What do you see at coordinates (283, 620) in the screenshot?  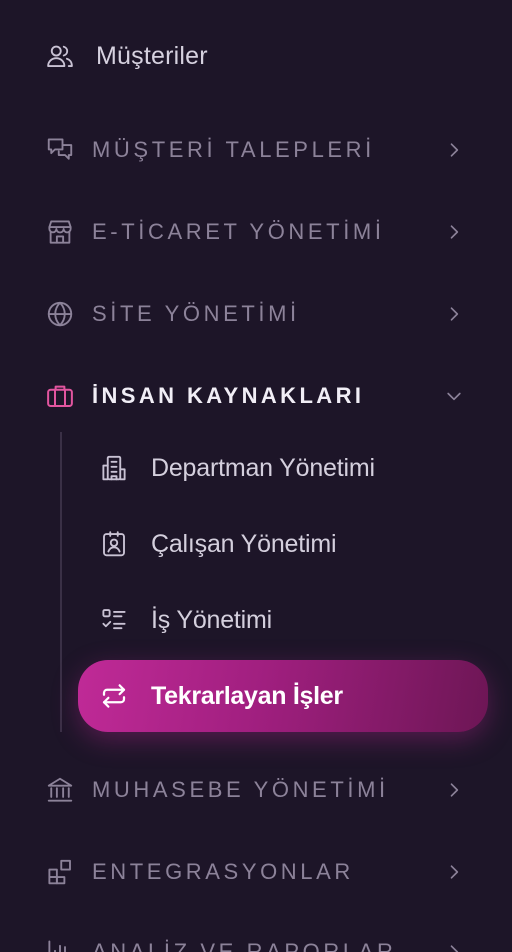 I see `submenu-item-tasks: İş Yönetimi` at bounding box center [283, 620].